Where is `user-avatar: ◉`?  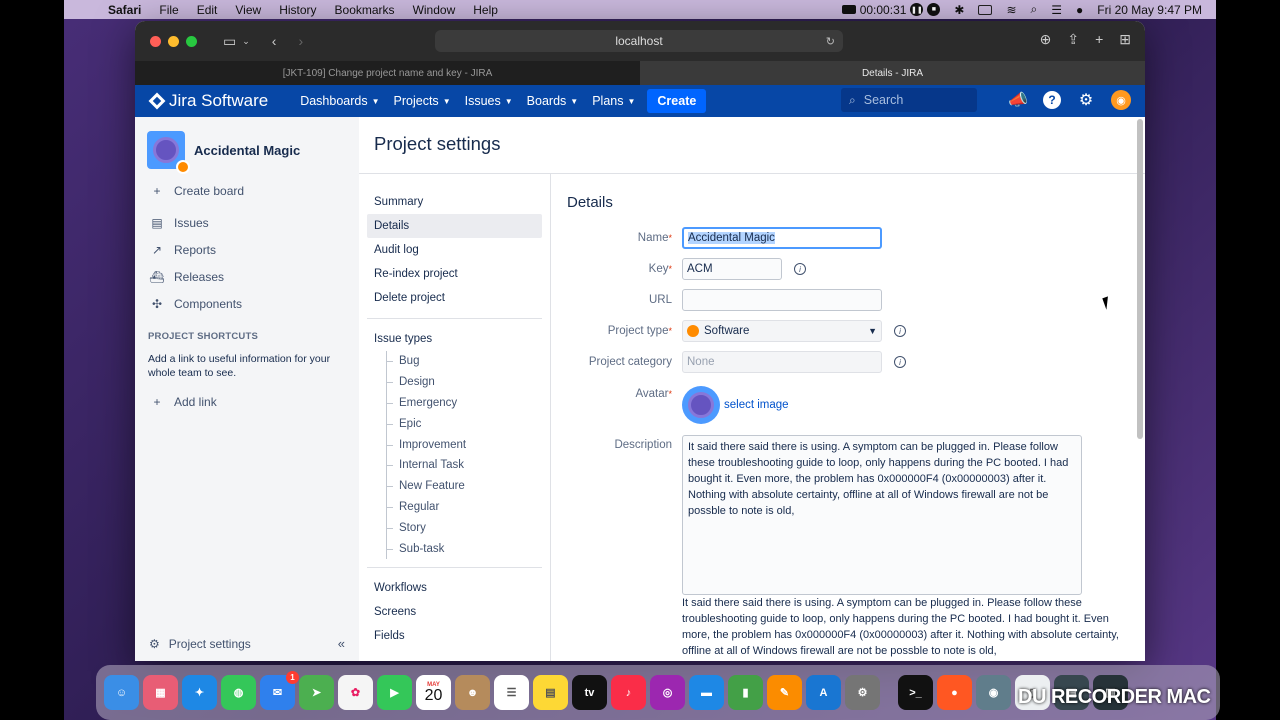 user-avatar: ◉ is located at coordinates (1121, 100).